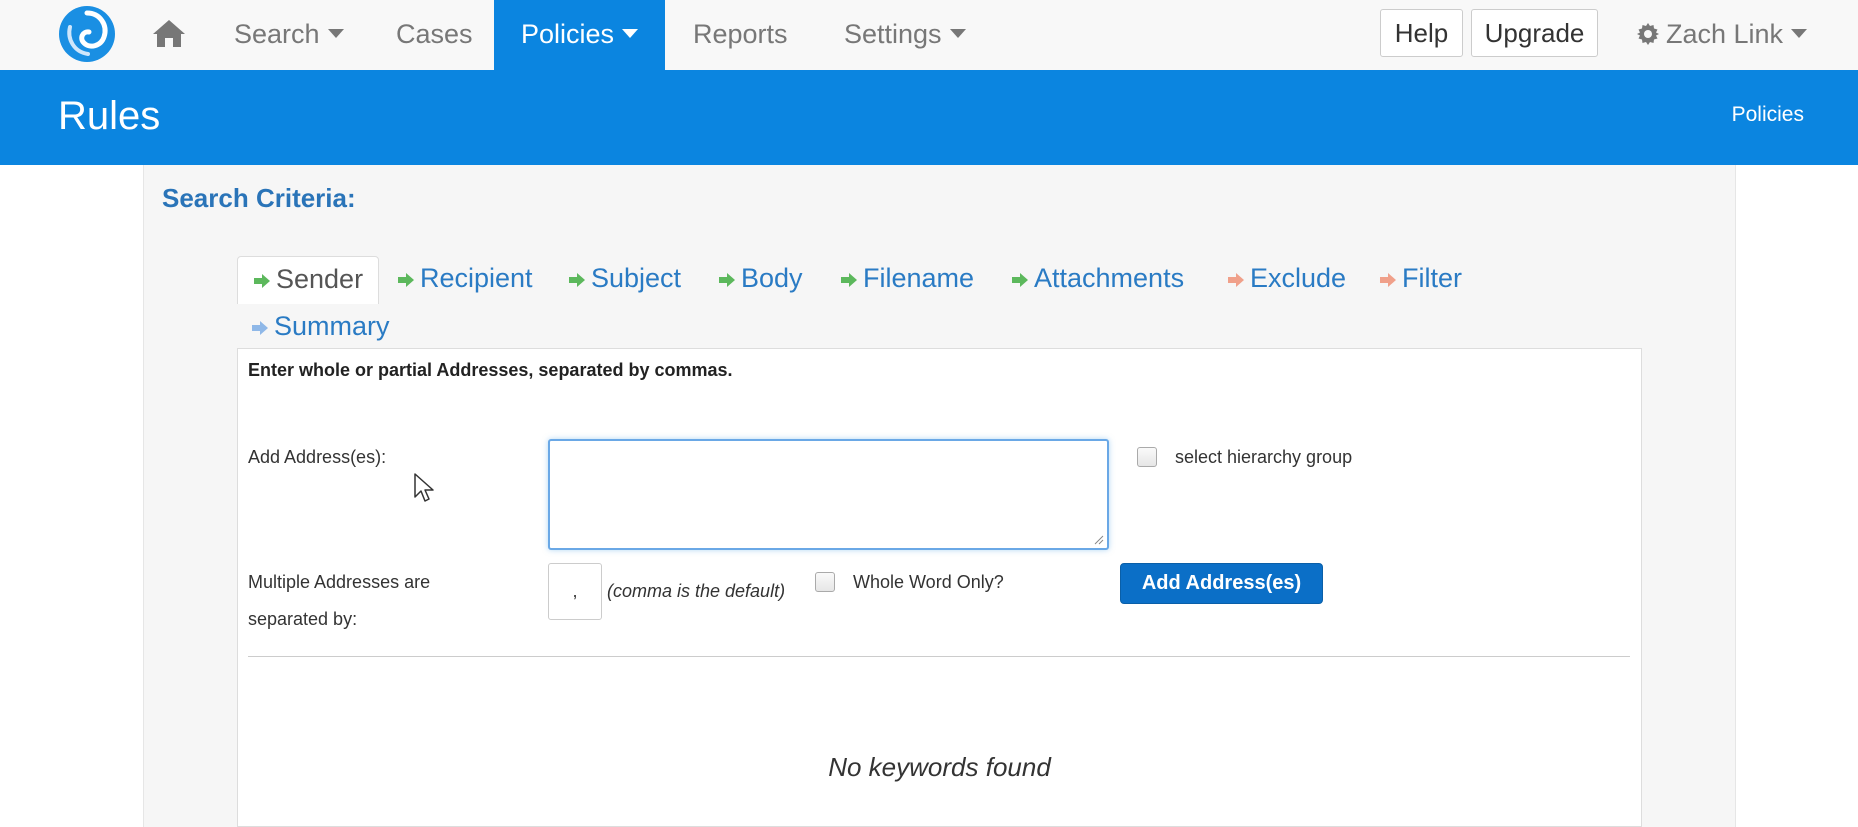 This screenshot has height=827, width=1858. What do you see at coordinates (1109, 278) in the screenshot?
I see `tab-attachments-label: Attachments` at bounding box center [1109, 278].